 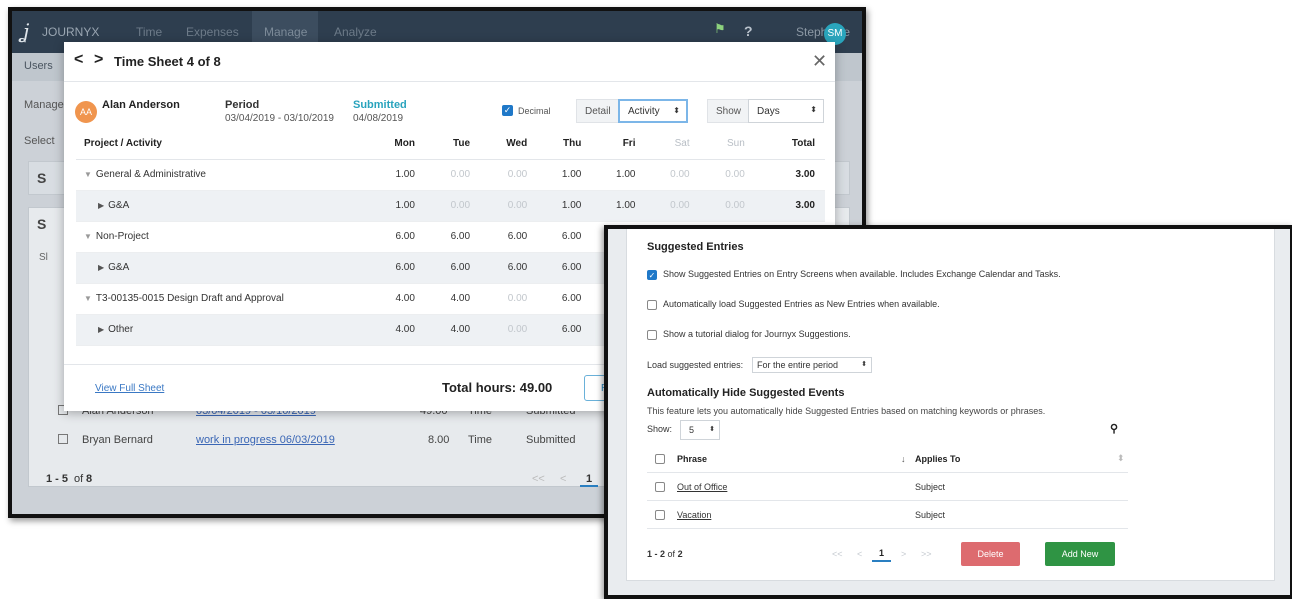 What do you see at coordinates (665, 554) in the screenshot?
I see `phrase-pager-summary: 1 - 2 of 2` at bounding box center [665, 554].